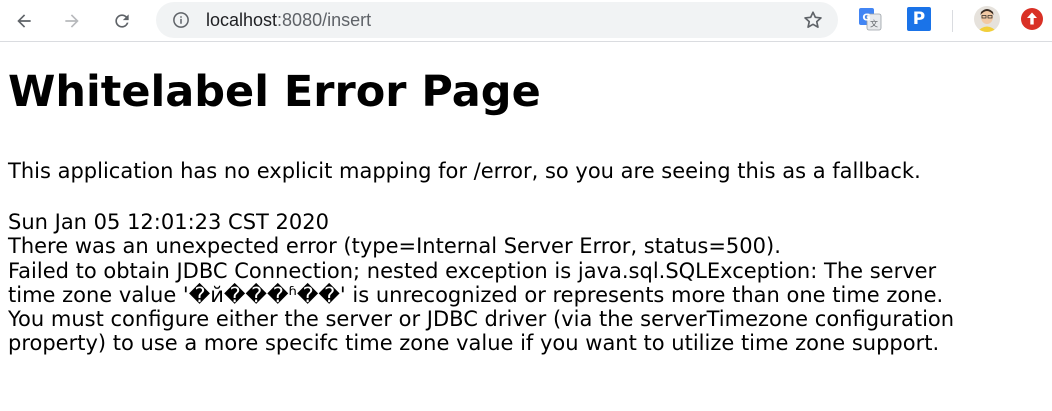  I want to click on avatar-image, so click(987, 19).